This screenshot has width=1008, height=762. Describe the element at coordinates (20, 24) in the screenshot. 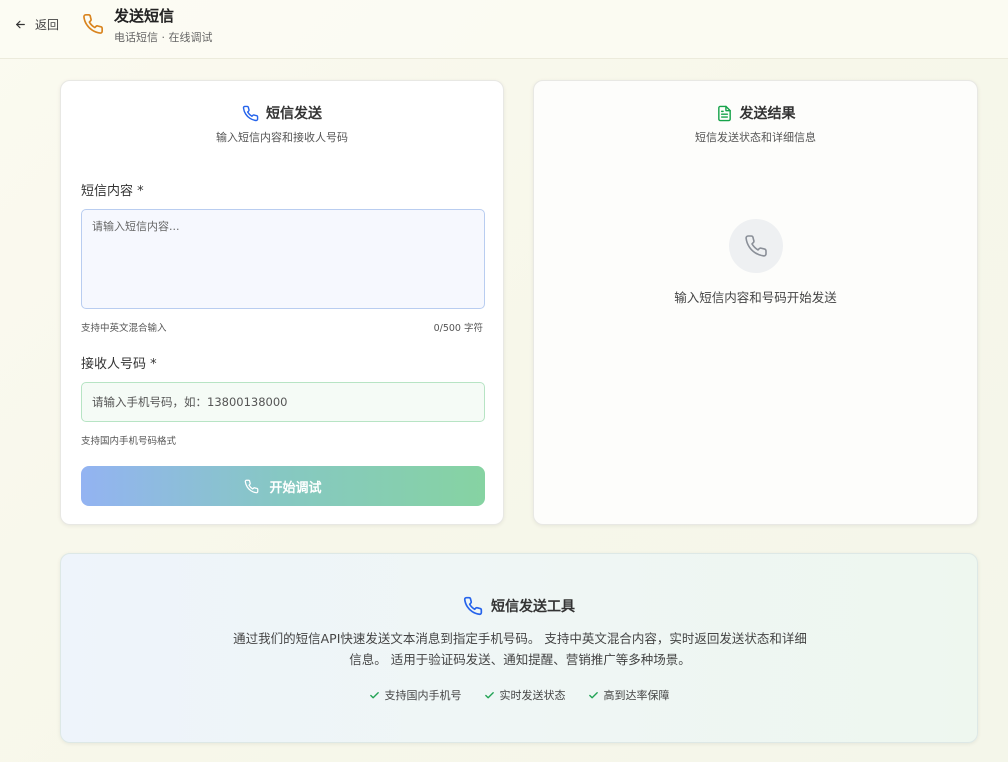

I see `arrow-left-icon` at that location.